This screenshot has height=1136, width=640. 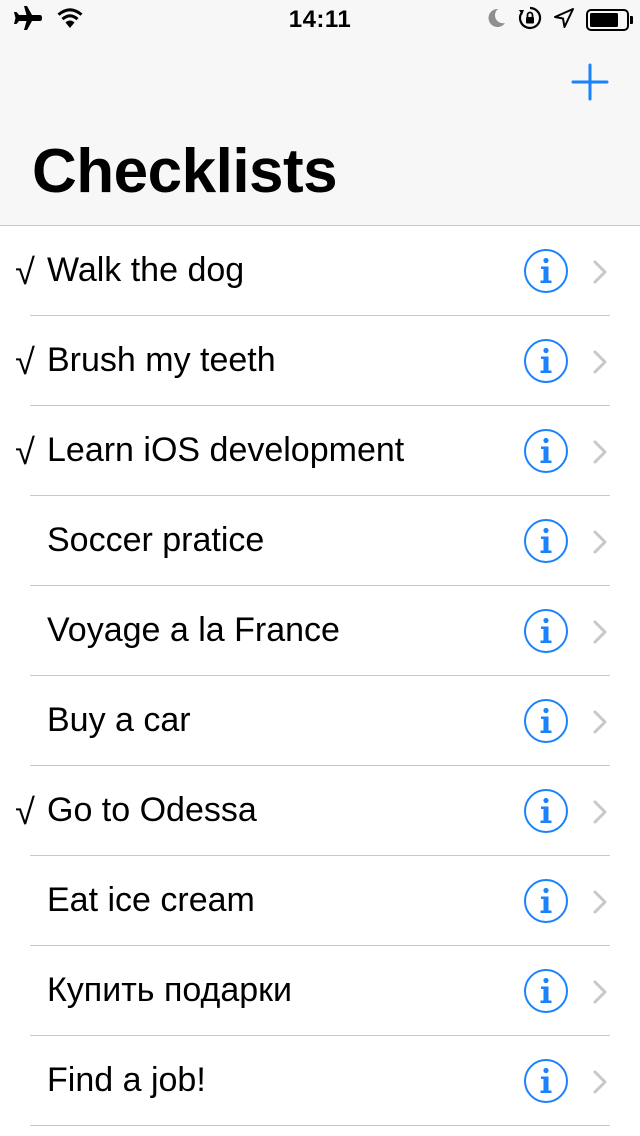 I want to click on moon-icon, so click(x=496, y=20).